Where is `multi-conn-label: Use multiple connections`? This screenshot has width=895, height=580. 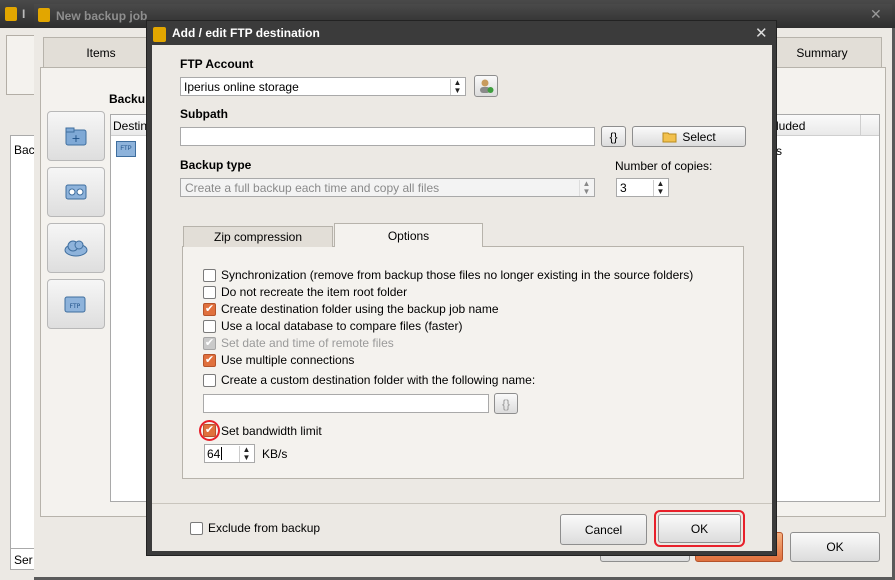 multi-conn-label: Use multiple connections is located at coordinates (288, 360).